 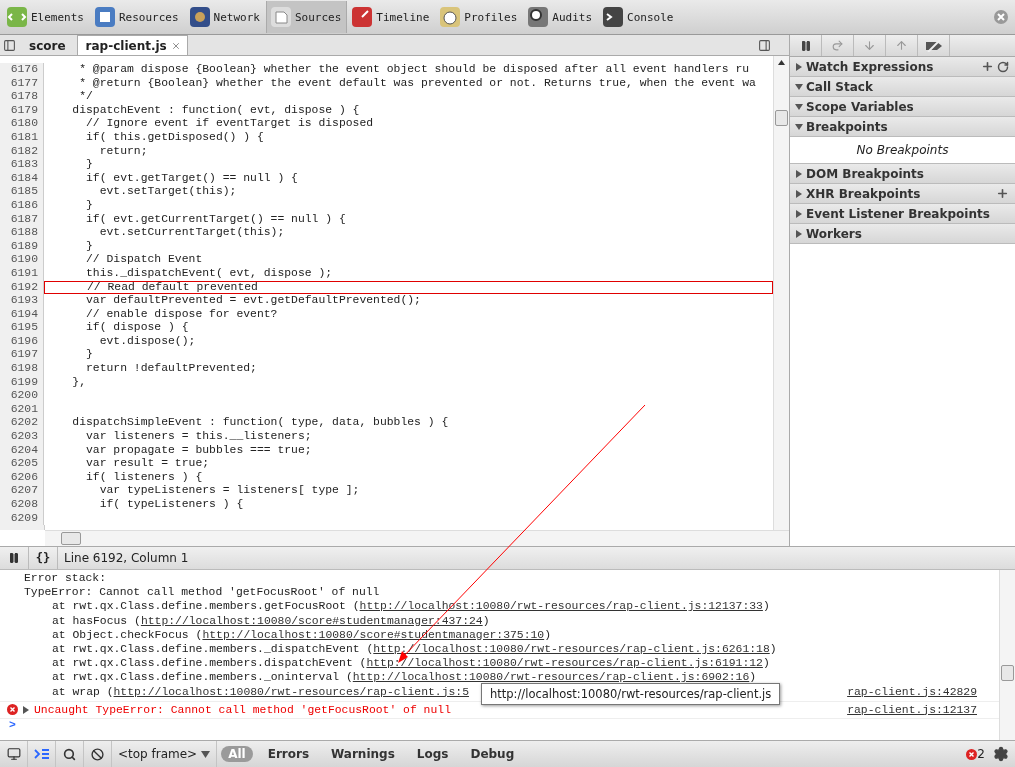 What do you see at coordinates (202, 592) in the screenshot?
I see `console-text: TypeError: Cannot call method 'getFocusRoot' of null` at bounding box center [202, 592].